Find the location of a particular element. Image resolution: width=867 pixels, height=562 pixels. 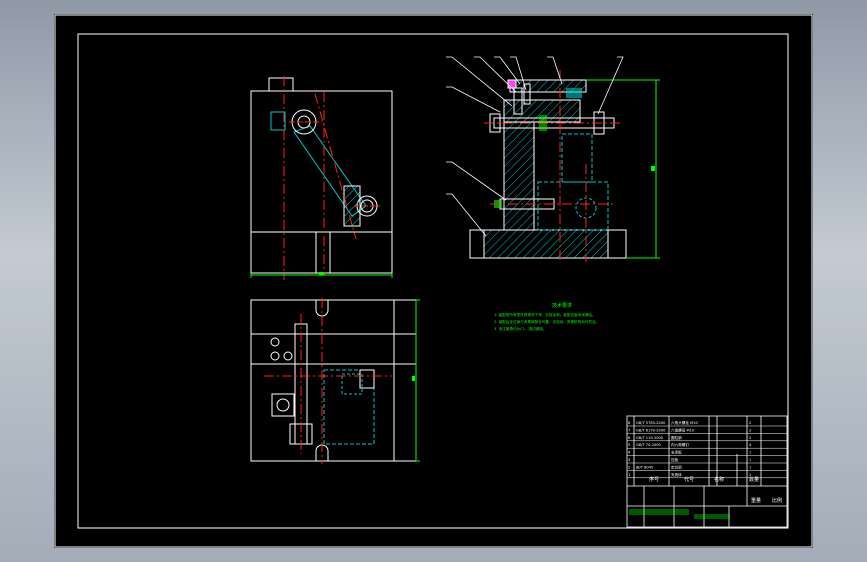

tb-header-code: 代号 is located at coordinates (689, 479).